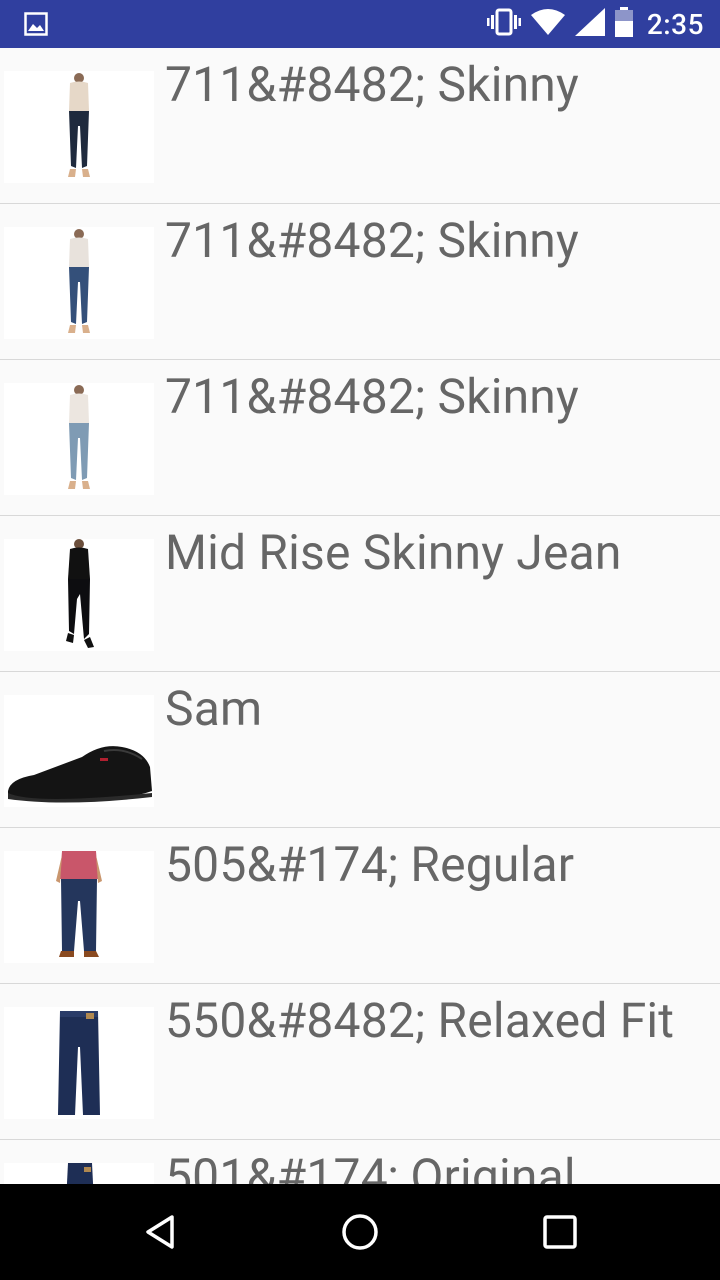 The image size is (720, 1280). I want to click on black-skinny-jeans-image, so click(79, 595).